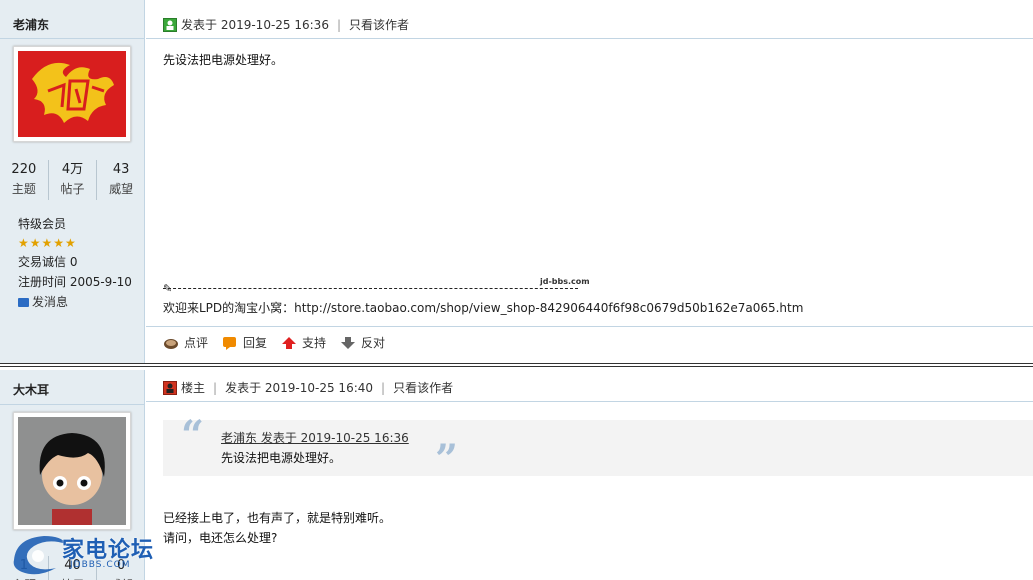  What do you see at coordinates (277, 528) in the screenshot?
I see `post-body: 已经接上电了，也有声了，就是特别难听。 请问，电还怎么处理?` at bounding box center [277, 528].